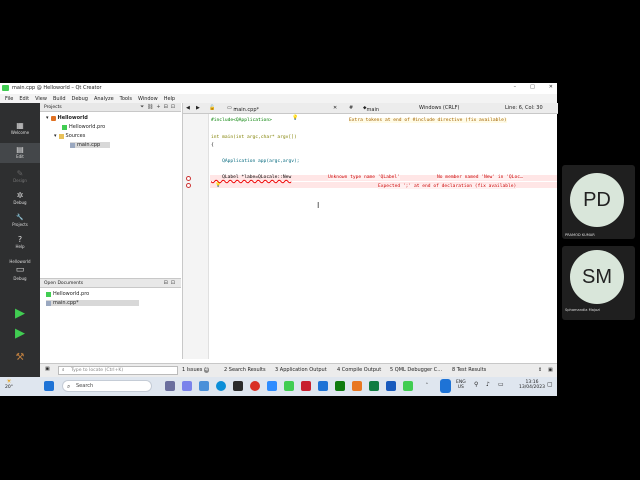 The image size is (640, 480). Describe the element at coordinates (391, 386) in the screenshot. I see `word-icon` at that location.